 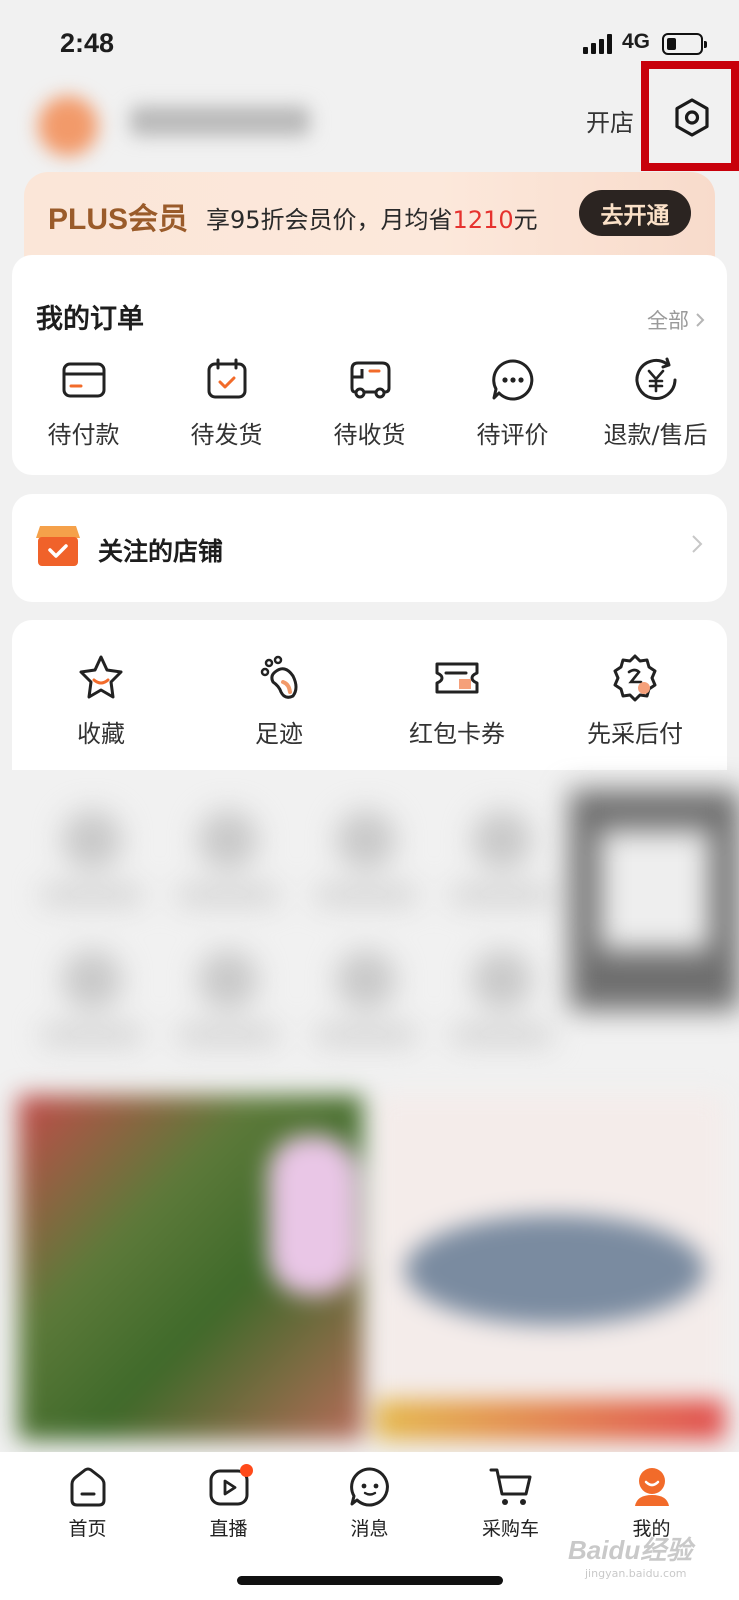 What do you see at coordinates (87, 1487) in the screenshot?
I see `home-icon` at bounding box center [87, 1487].